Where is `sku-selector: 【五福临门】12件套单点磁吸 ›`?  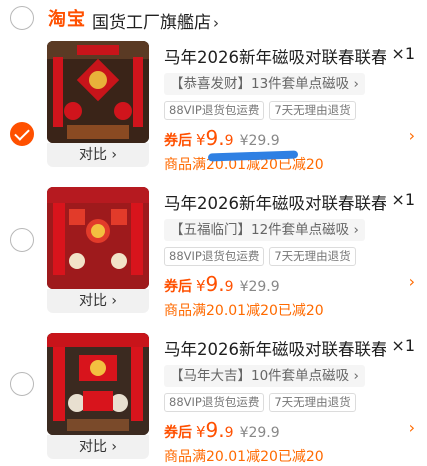 sku-selector: 【五福临门】12件套单点磁吸 › is located at coordinates (264, 230).